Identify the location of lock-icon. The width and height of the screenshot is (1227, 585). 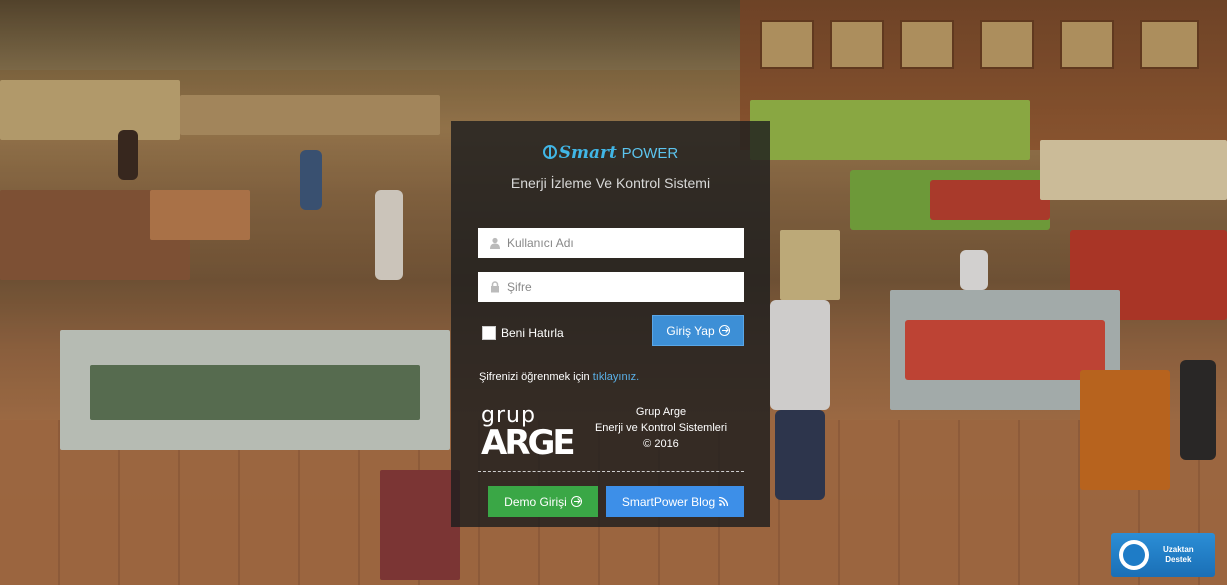
(495, 287).